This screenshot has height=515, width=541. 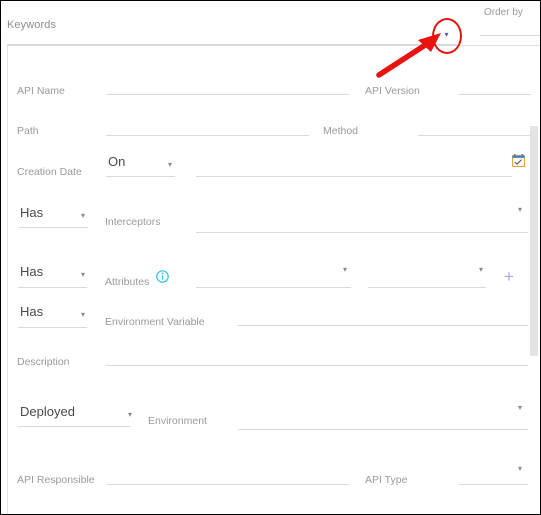 I want to click on attributes-operator-caret-icon: ▾, so click(x=83, y=275).